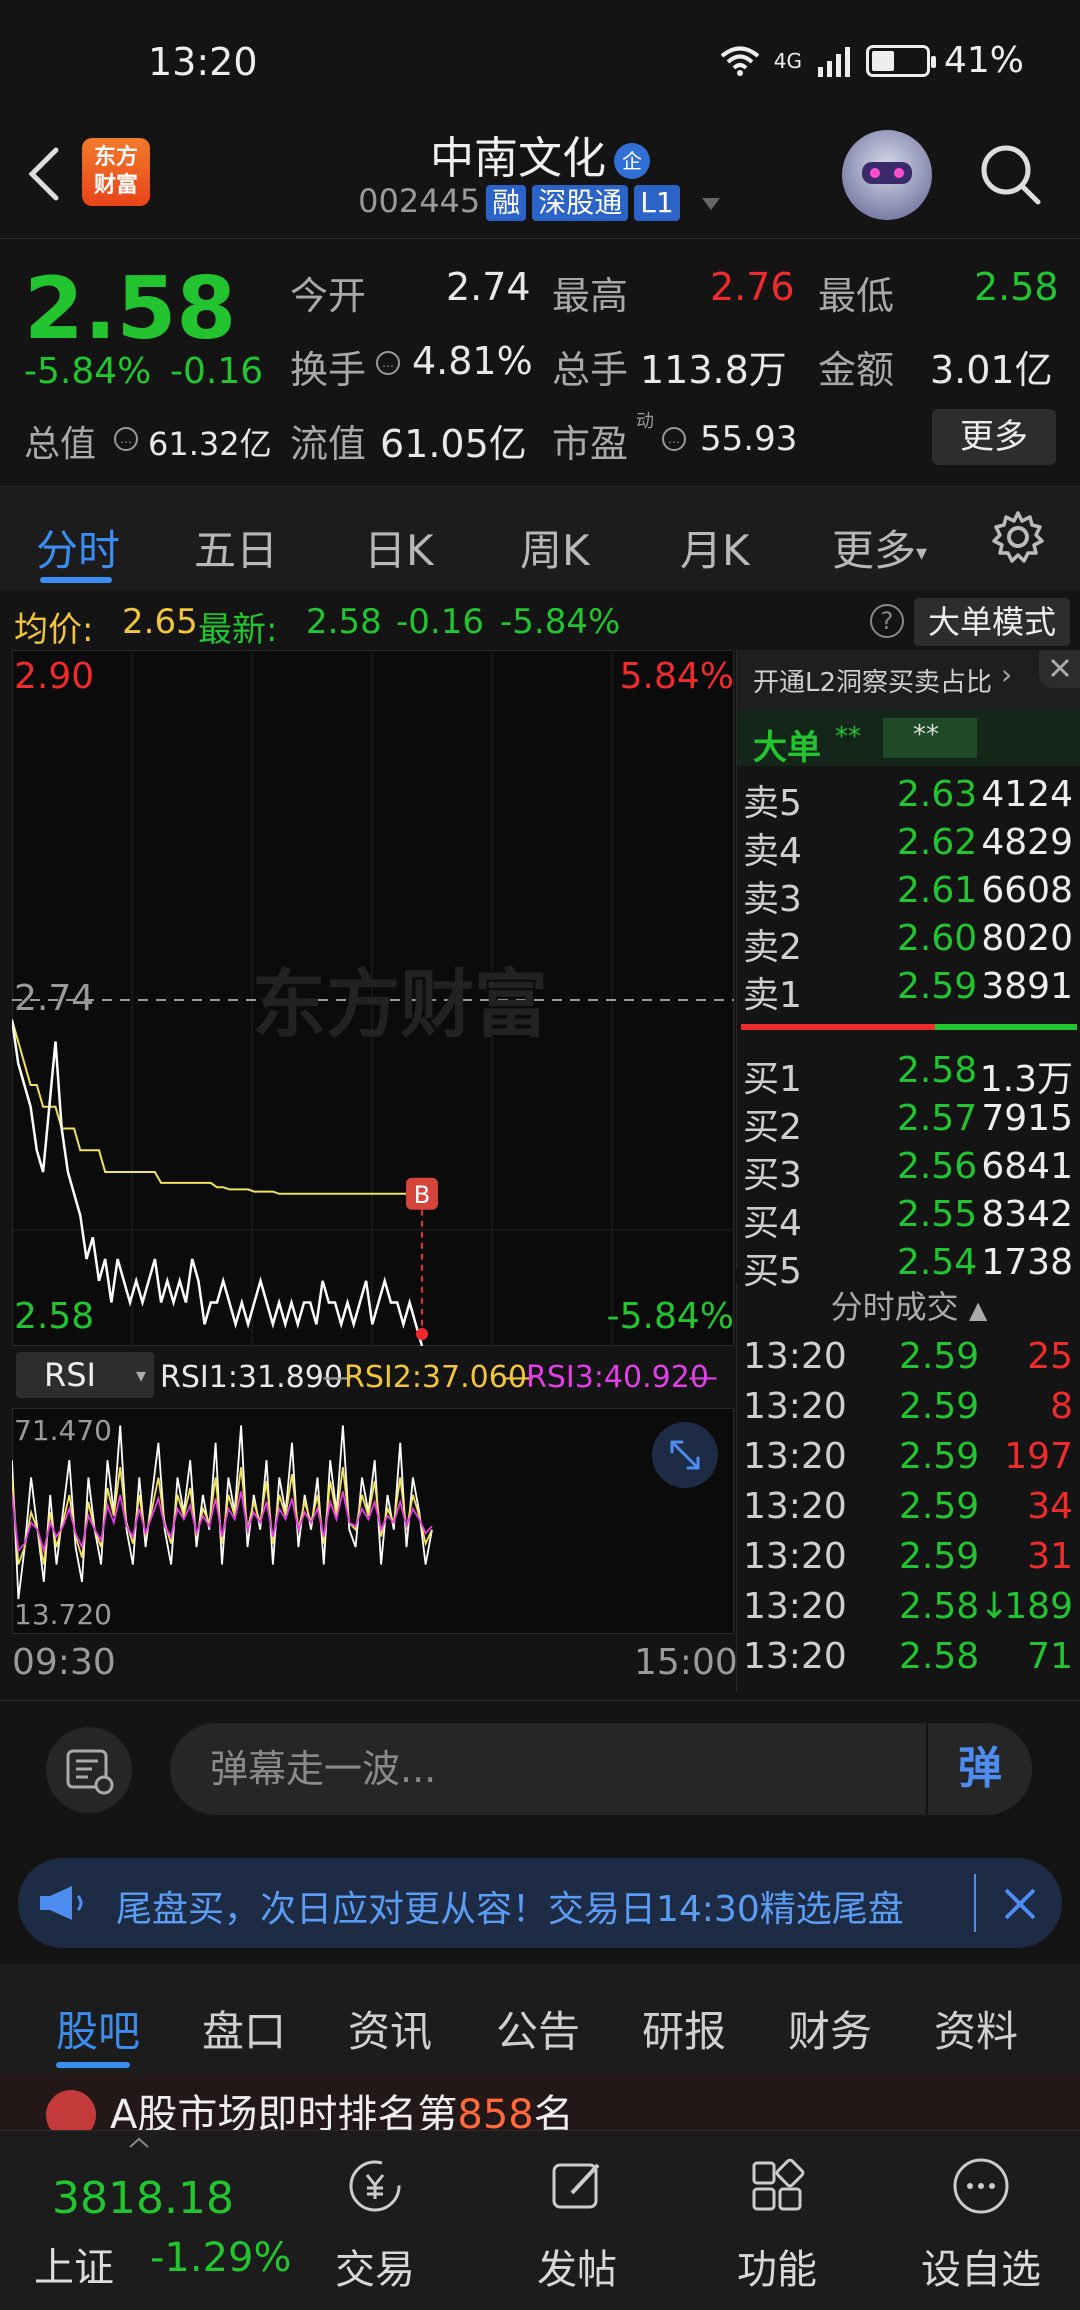  What do you see at coordinates (908, 1171) in the screenshot?
I see `bid-row: 买3 2.56 6841` at bounding box center [908, 1171].